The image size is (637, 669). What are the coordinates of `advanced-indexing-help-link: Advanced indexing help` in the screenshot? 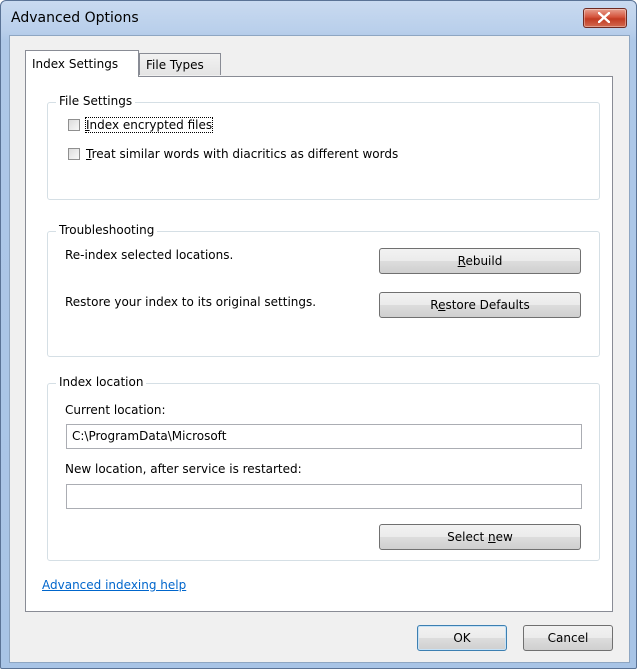 It's located at (114, 585).